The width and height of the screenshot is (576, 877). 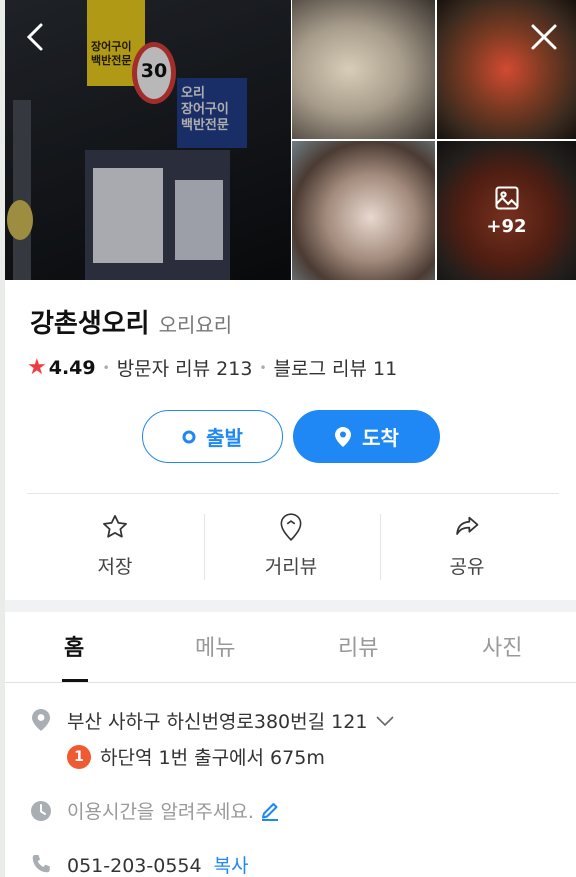 What do you see at coordinates (189, 437) in the screenshot?
I see `origin-dot-icon` at bounding box center [189, 437].